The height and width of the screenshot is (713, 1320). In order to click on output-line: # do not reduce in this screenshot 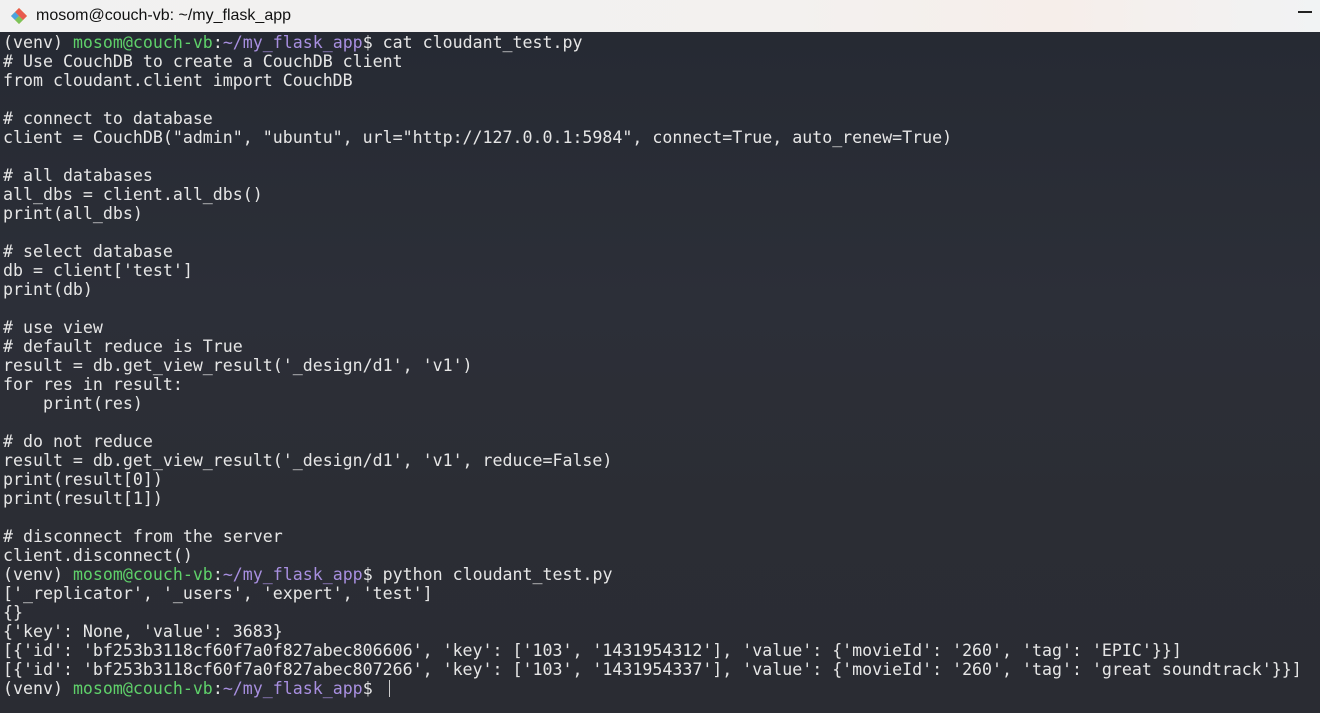, I will do `click(78, 441)`.